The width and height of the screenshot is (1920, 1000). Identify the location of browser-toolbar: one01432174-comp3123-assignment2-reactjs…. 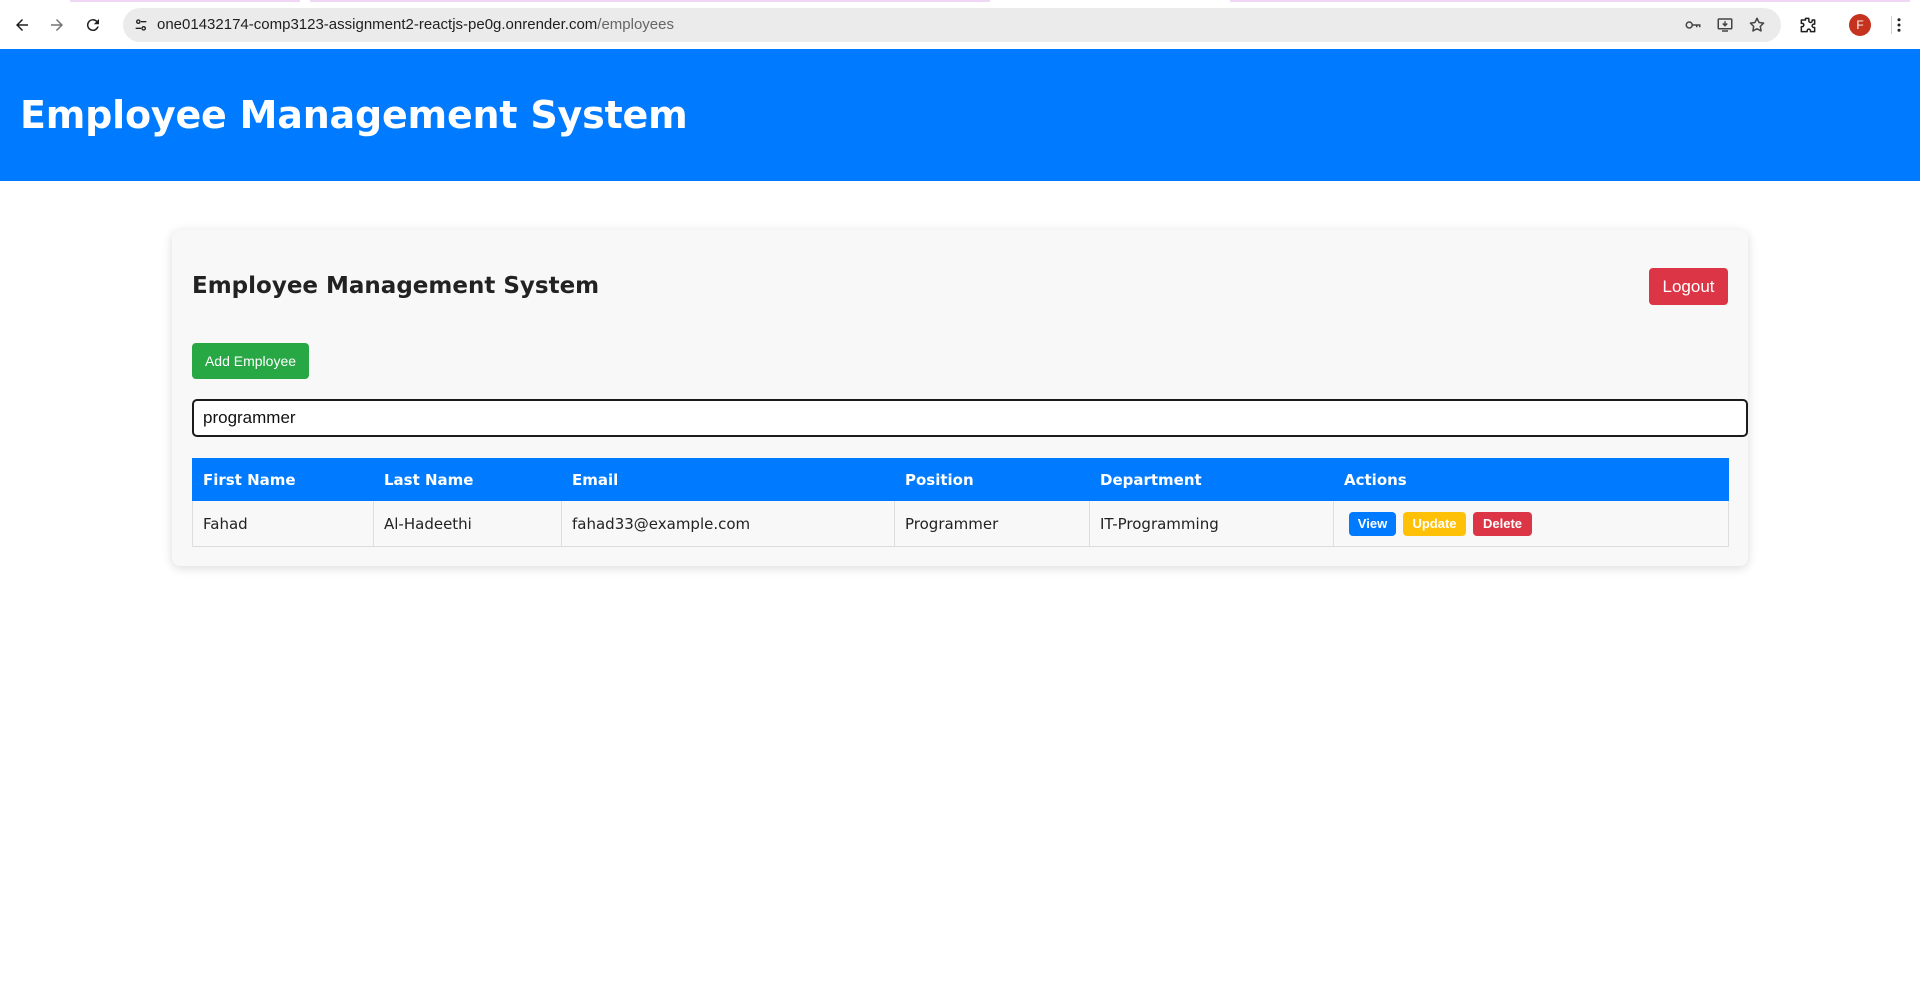
(960, 25).